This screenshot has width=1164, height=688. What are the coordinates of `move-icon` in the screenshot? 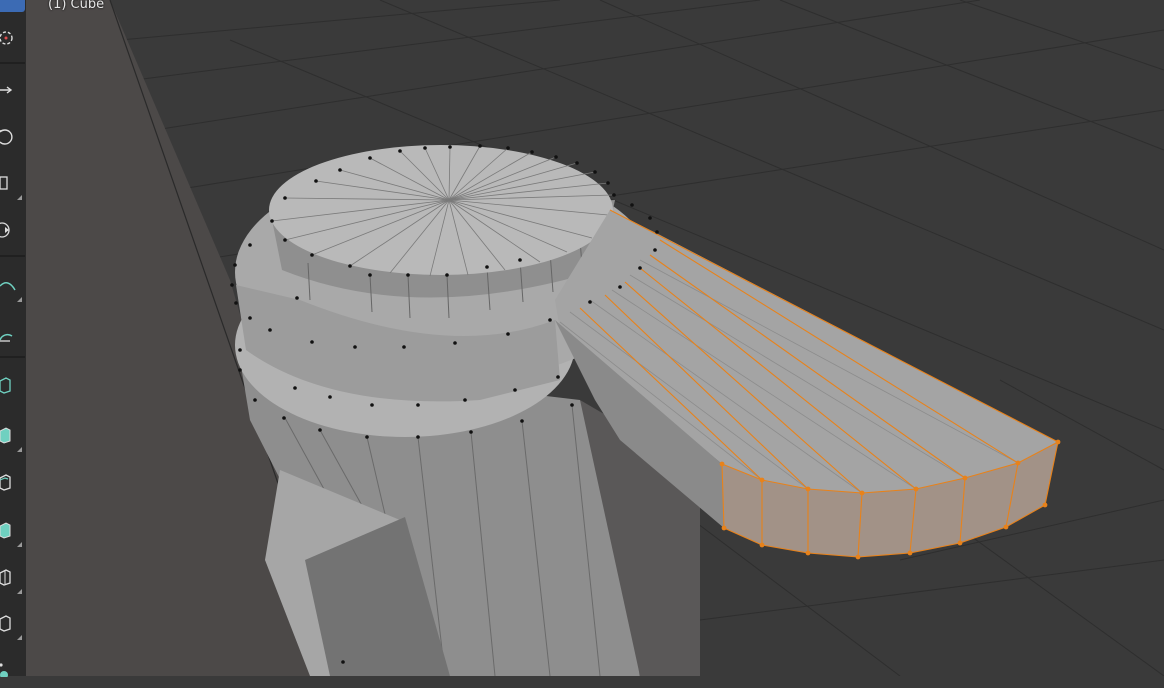 It's located at (6, 90).